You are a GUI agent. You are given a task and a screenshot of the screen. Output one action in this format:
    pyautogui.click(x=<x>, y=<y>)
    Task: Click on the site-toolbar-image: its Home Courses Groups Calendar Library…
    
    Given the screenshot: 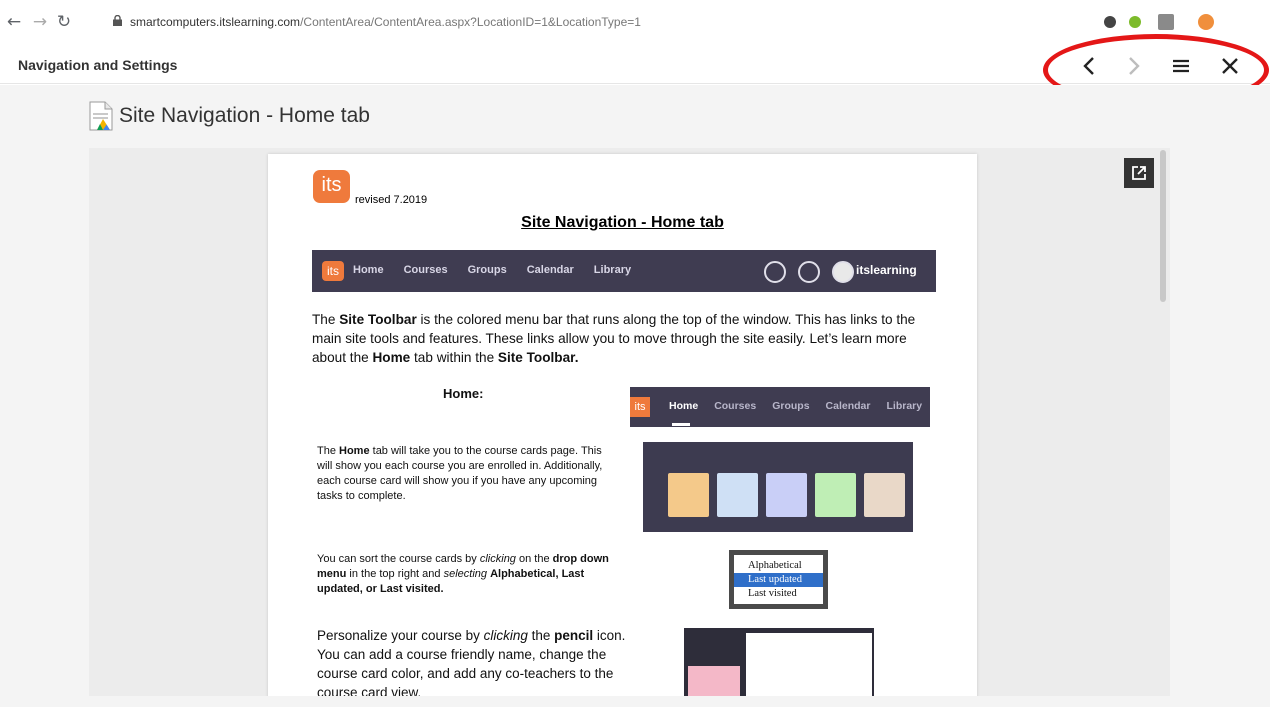 What is the action you would take?
    pyautogui.click(x=624, y=271)
    